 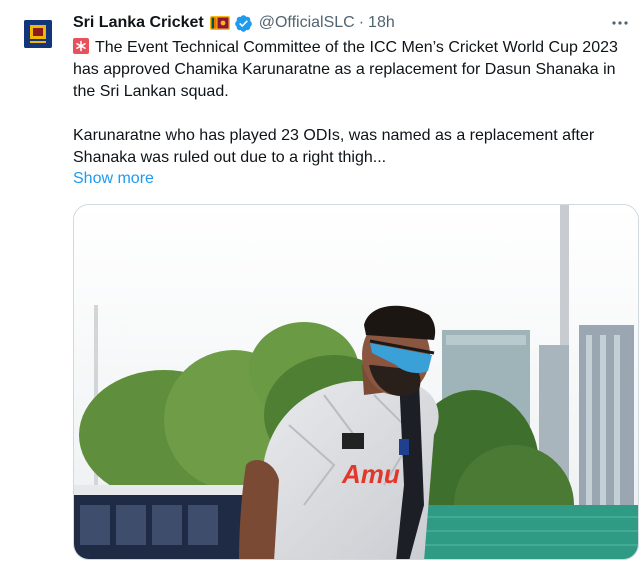 What do you see at coordinates (370, 474) in the screenshot?
I see `shirt-sponsor-text: Amu` at bounding box center [370, 474].